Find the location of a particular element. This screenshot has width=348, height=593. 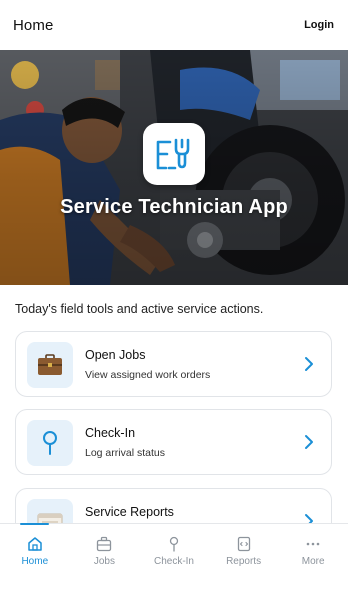

nav-item-home: Home is located at coordinates (35, 548).